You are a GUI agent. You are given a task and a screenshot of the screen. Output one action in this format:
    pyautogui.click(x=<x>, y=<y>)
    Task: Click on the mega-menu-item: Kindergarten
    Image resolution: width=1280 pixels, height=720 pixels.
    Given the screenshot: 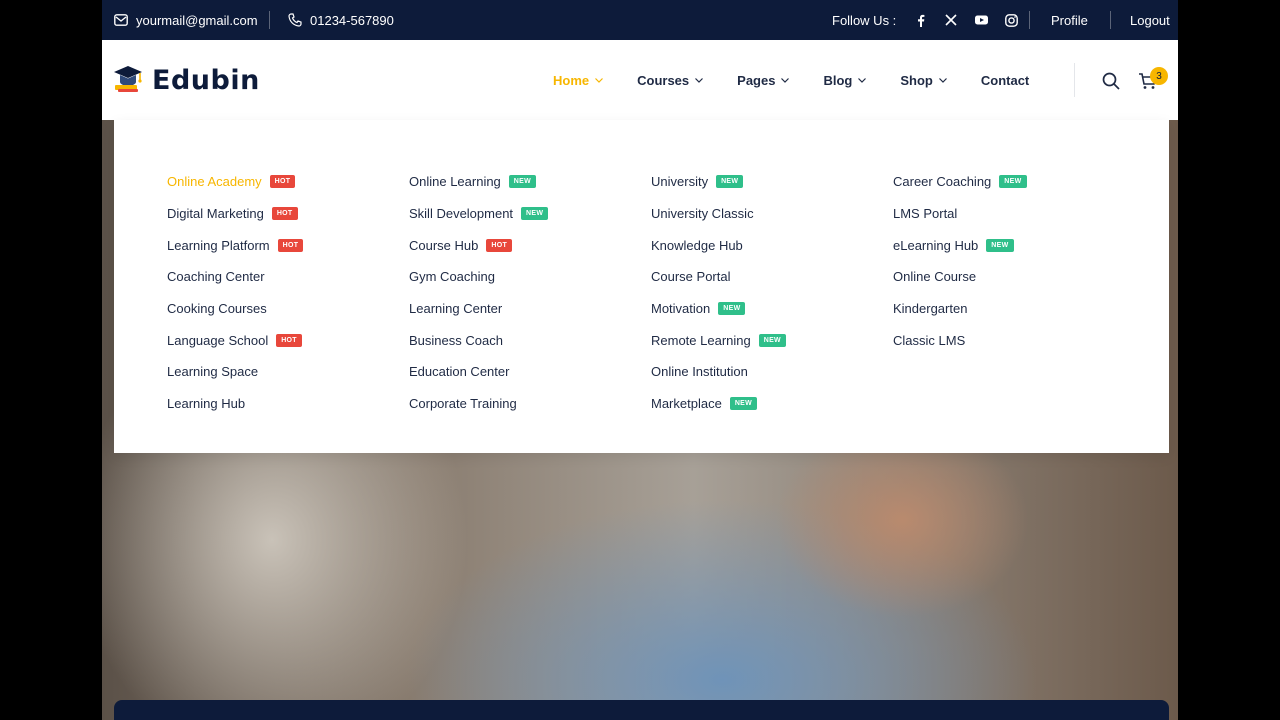 What is the action you would take?
    pyautogui.click(x=1013, y=309)
    